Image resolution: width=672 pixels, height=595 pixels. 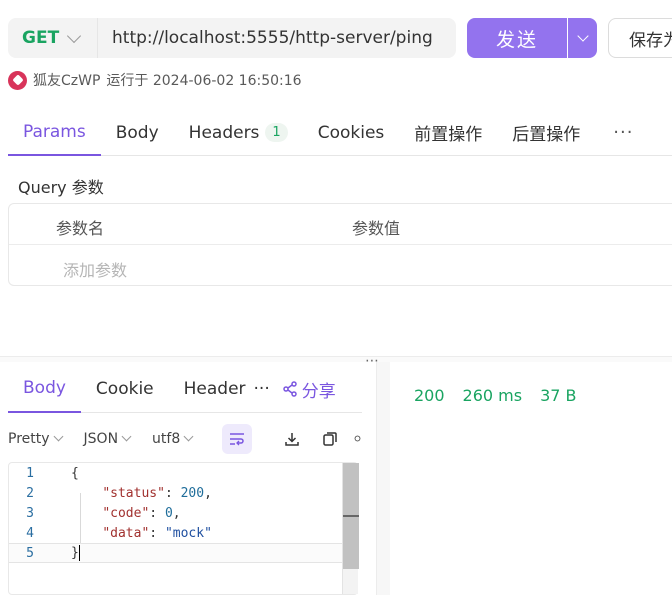 What do you see at coordinates (133, 493) in the screenshot?
I see `json-key-status: "status"` at bounding box center [133, 493].